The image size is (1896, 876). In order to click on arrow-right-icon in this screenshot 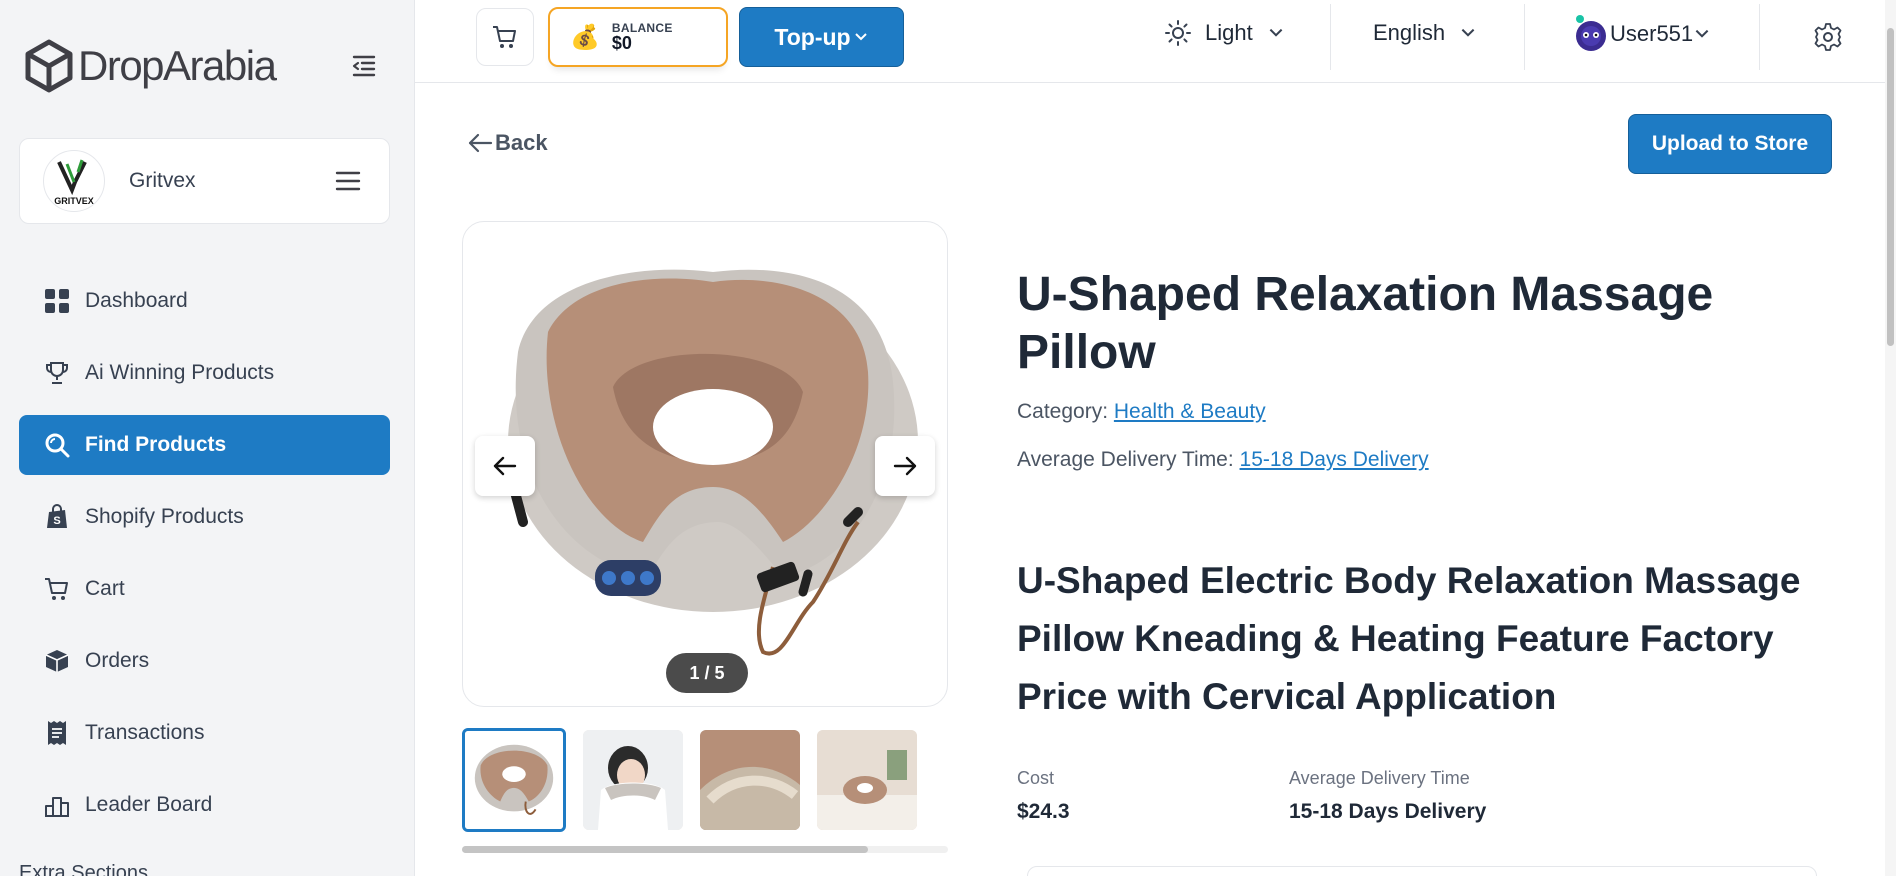, I will do `click(905, 466)`.